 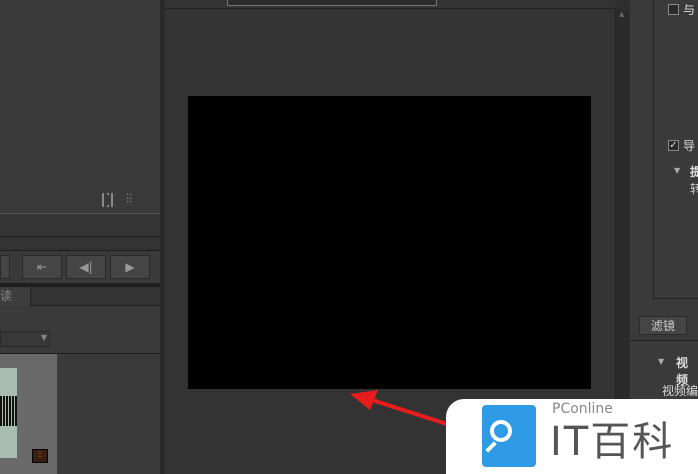 I want to click on magnifier-logo-icon, so click(x=509, y=436).